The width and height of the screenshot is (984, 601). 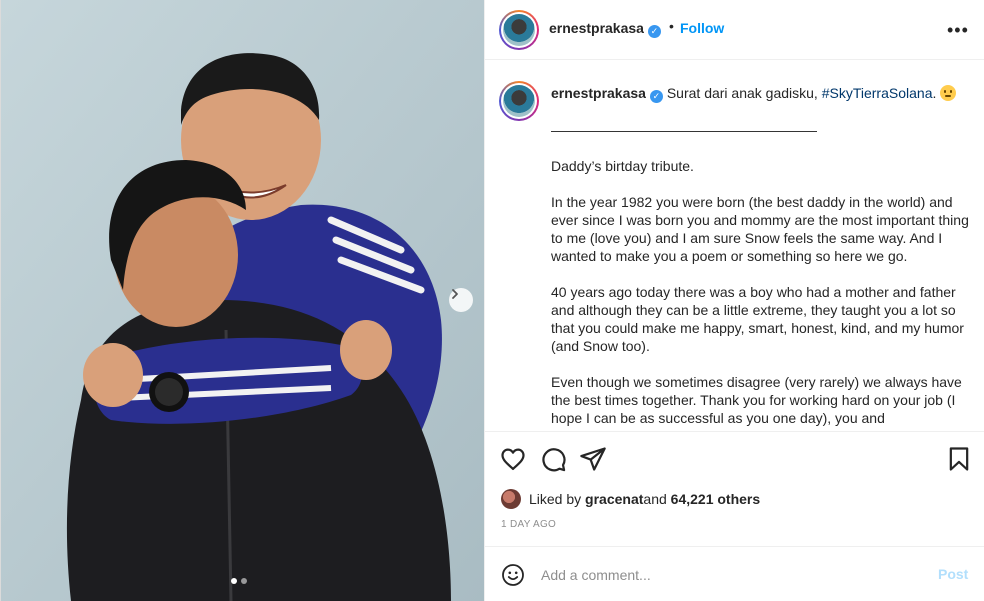 I want to click on heart-icon, so click(x=513, y=459).